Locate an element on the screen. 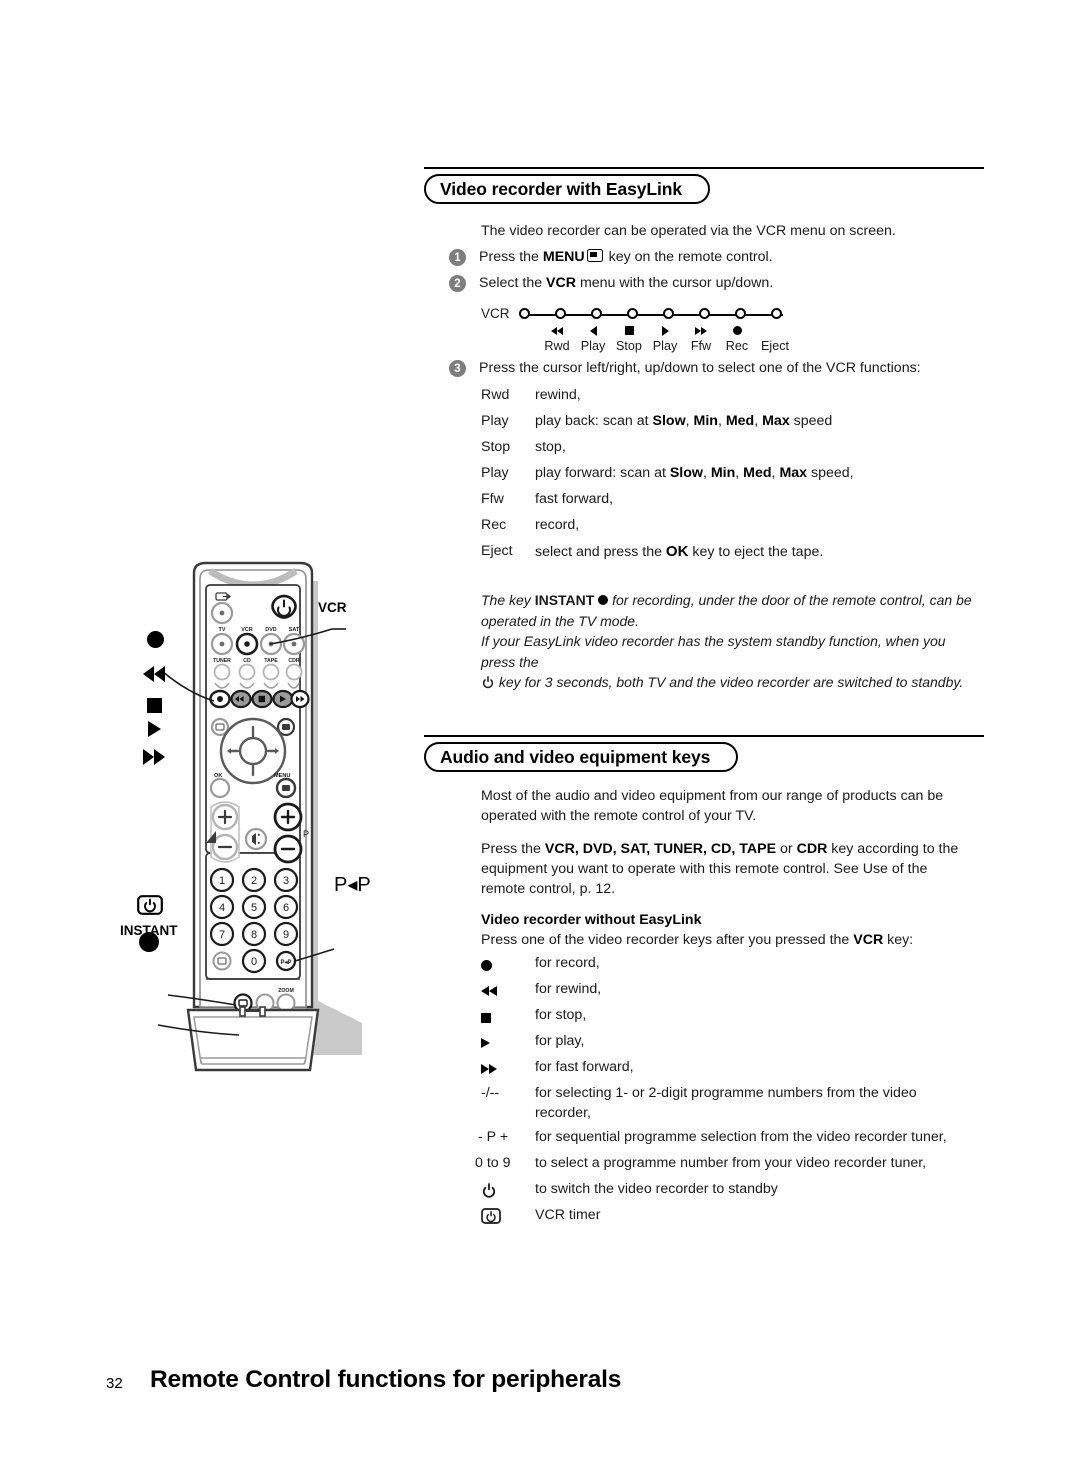  callout-vcr: VCR is located at coordinates (332, 607).